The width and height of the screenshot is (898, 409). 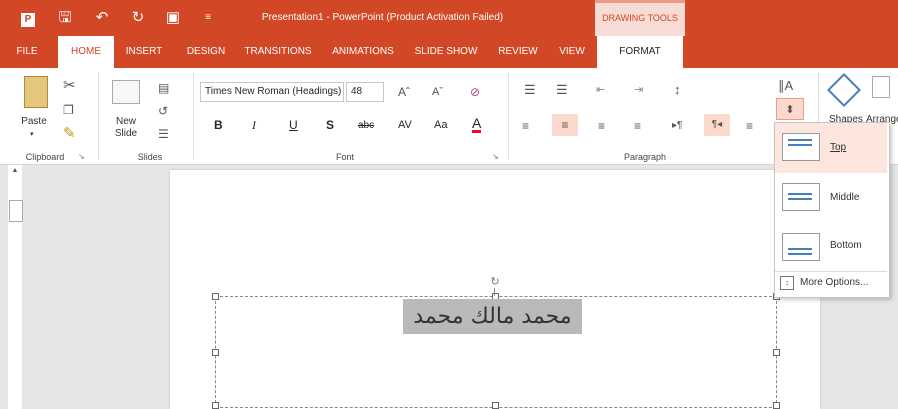 I want to click on align-bottom-icon, so click(x=801, y=247).